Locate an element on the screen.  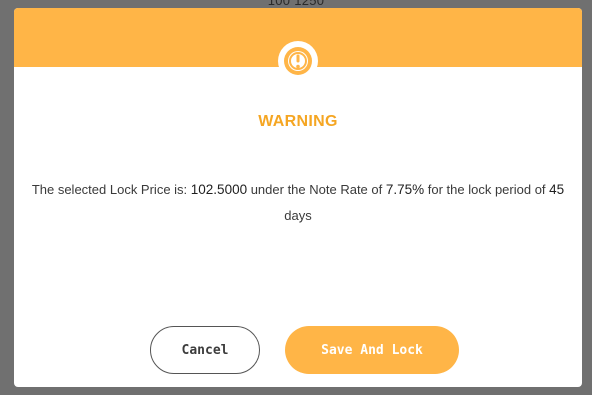
save-and-lock-button: Save And Lock is located at coordinates (372, 350).